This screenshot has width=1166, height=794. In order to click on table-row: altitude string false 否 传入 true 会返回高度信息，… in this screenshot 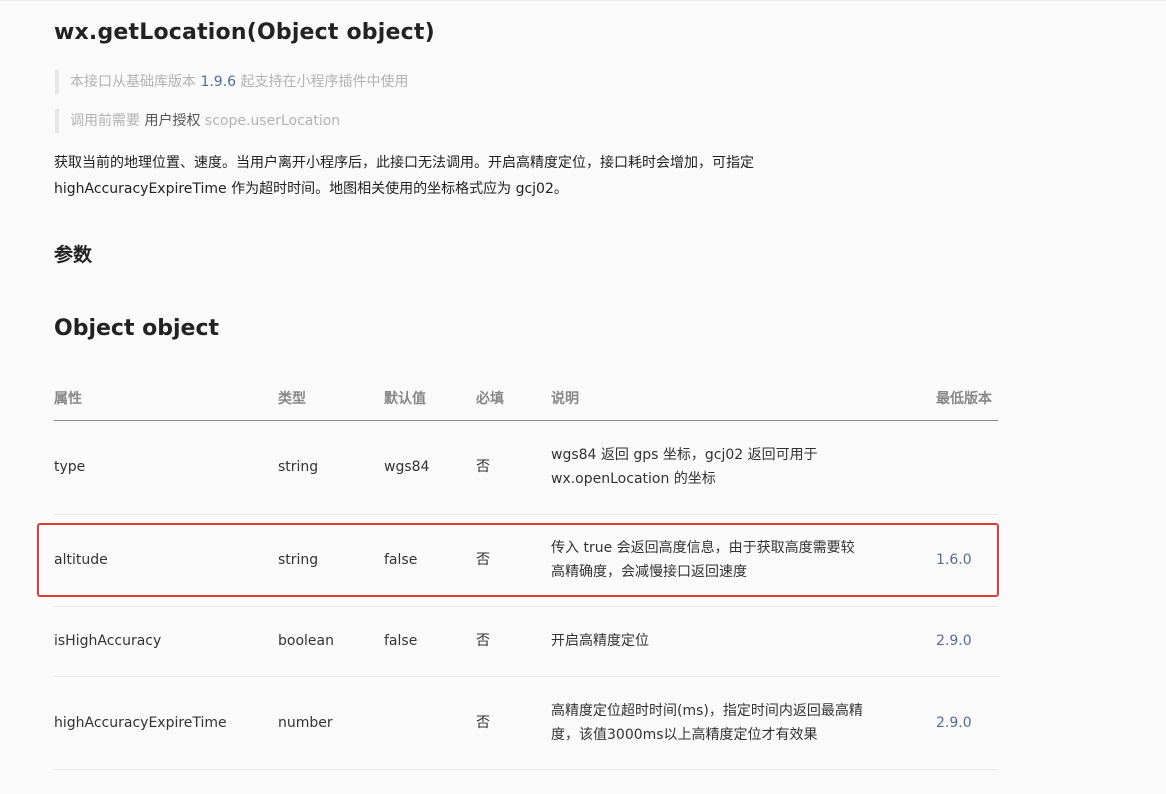, I will do `click(526, 560)`.